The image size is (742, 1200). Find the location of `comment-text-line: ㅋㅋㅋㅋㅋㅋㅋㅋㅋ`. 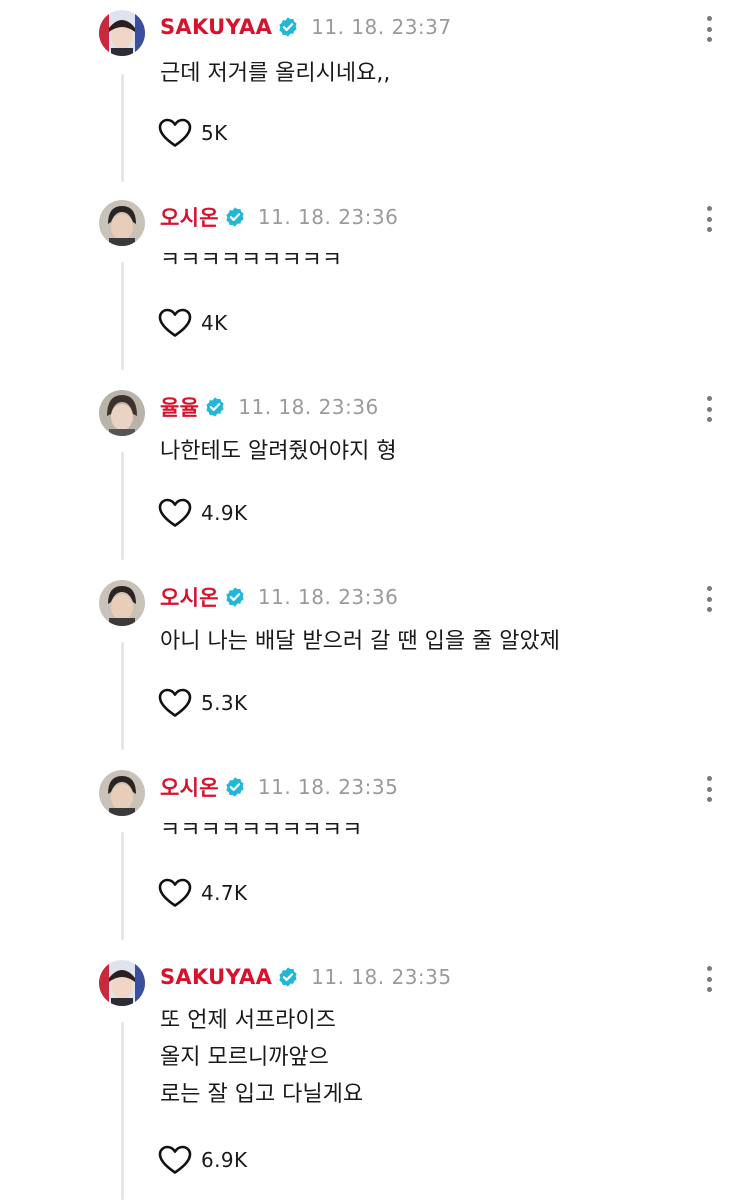

comment-text-line: ㅋㅋㅋㅋㅋㅋㅋㅋㅋ is located at coordinates (251, 260).